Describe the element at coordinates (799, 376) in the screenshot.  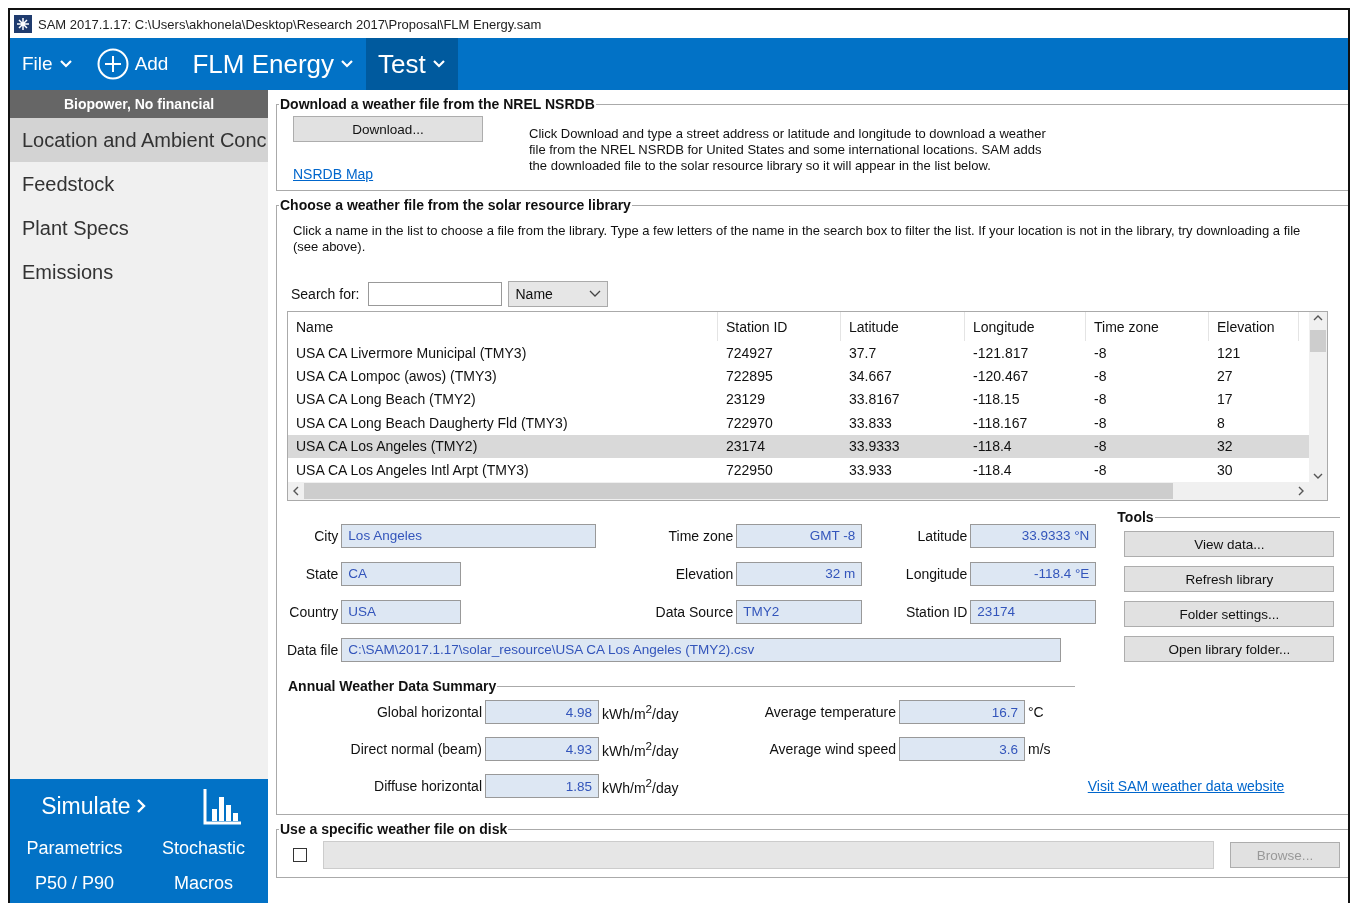
I see `table-row: USA CA Lompoc (awos) (TMY3) 722895 34.667 -120.467 -8 27` at that location.